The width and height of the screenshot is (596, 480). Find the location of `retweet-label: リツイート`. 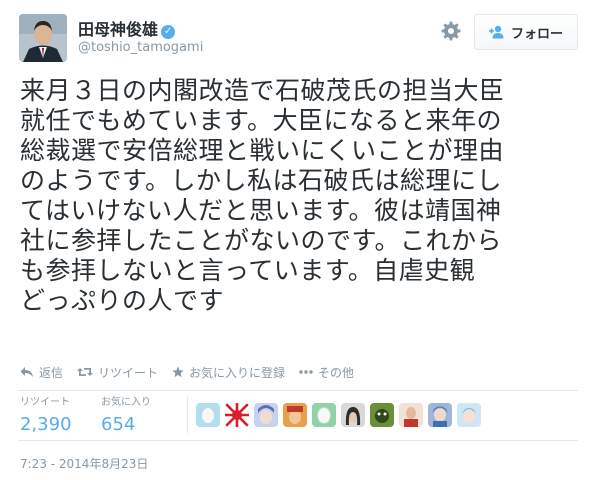

retweet-label: リツイート is located at coordinates (128, 372).